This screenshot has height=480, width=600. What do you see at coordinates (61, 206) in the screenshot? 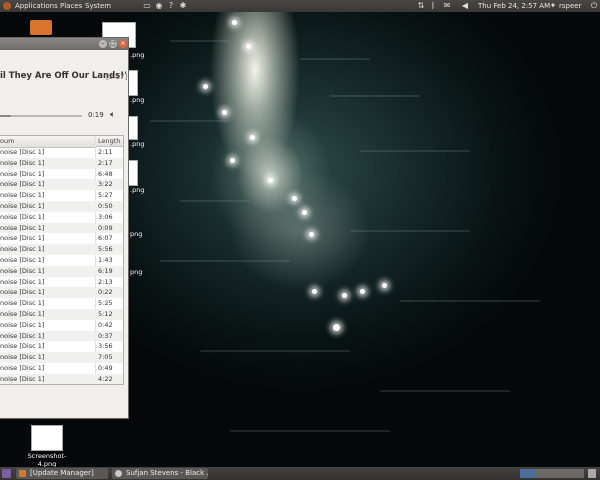
I see `table-row: noise [Disc 1] 0:50` at bounding box center [61, 206].